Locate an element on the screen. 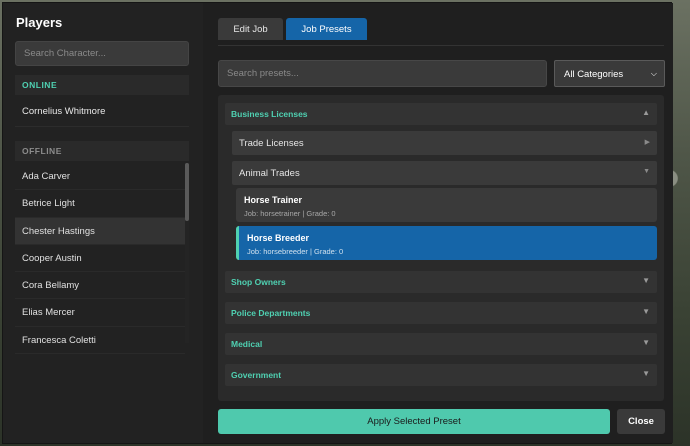 Image resolution: width=690 pixels, height=446 pixels. tab-divider is located at coordinates (441, 45).